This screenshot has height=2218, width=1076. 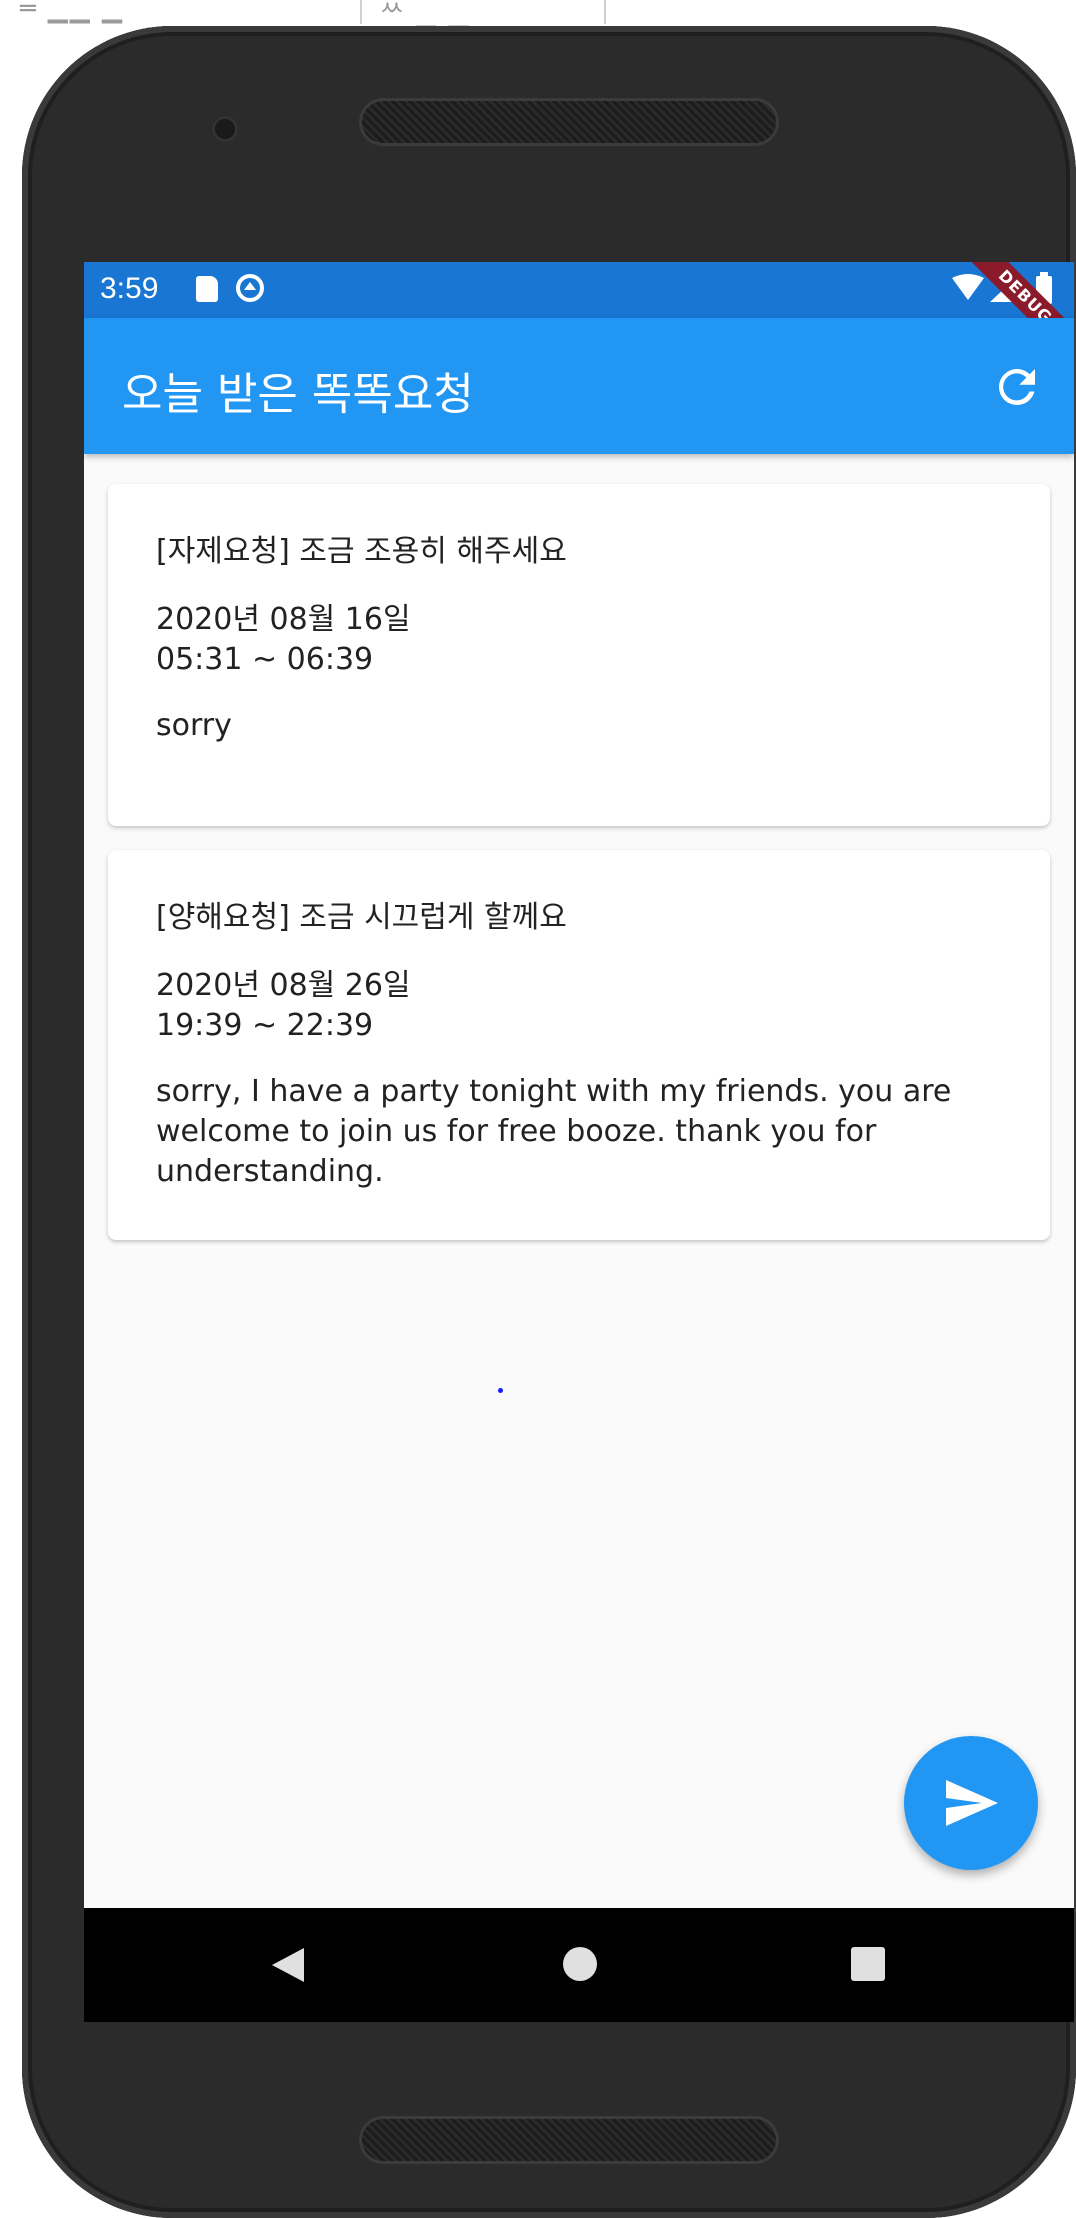 I want to click on request-title: [자제요청] 조금 조용히 해주세요, so click(x=361, y=551).